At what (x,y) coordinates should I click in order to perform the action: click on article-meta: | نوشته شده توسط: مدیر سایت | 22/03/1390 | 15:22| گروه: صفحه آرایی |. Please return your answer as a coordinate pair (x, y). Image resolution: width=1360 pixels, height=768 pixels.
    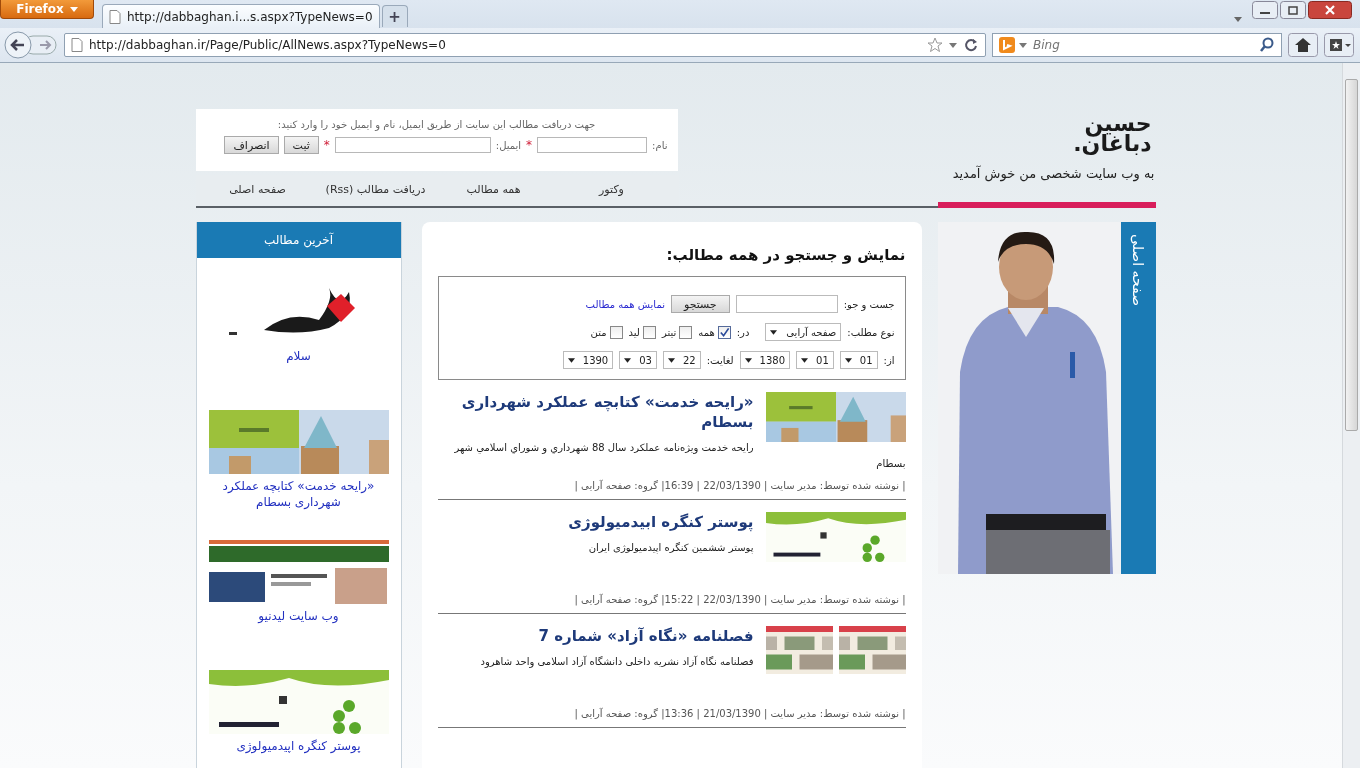
    Looking at the image, I should click on (739, 598).